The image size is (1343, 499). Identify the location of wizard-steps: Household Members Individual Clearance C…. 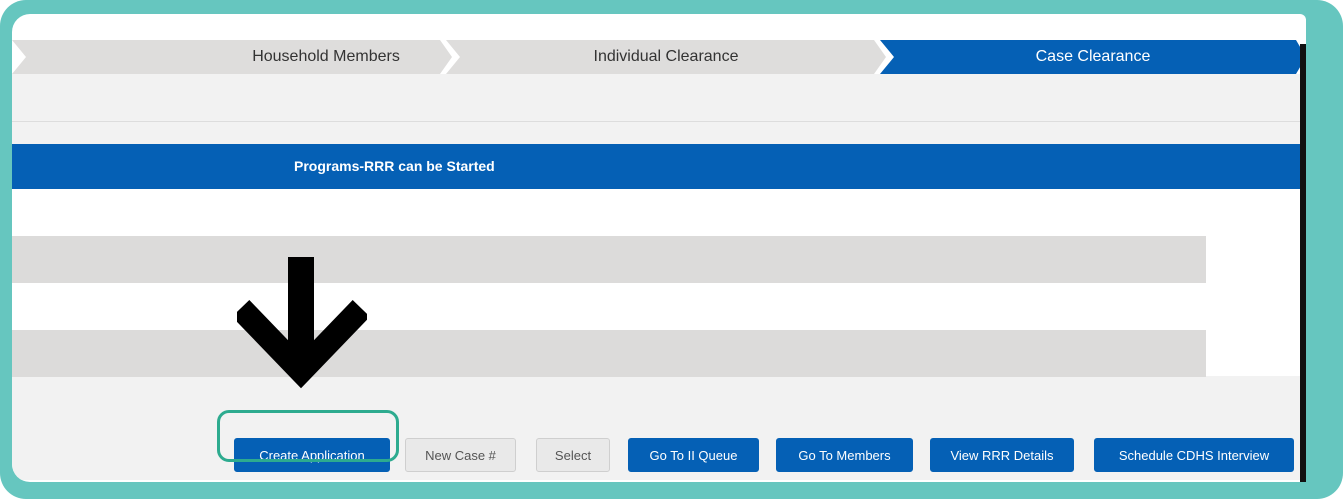
(659, 57).